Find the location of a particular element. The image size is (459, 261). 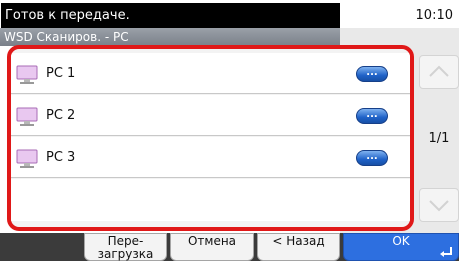

cancel-label: Отмена is located at coordinates (212, 241).